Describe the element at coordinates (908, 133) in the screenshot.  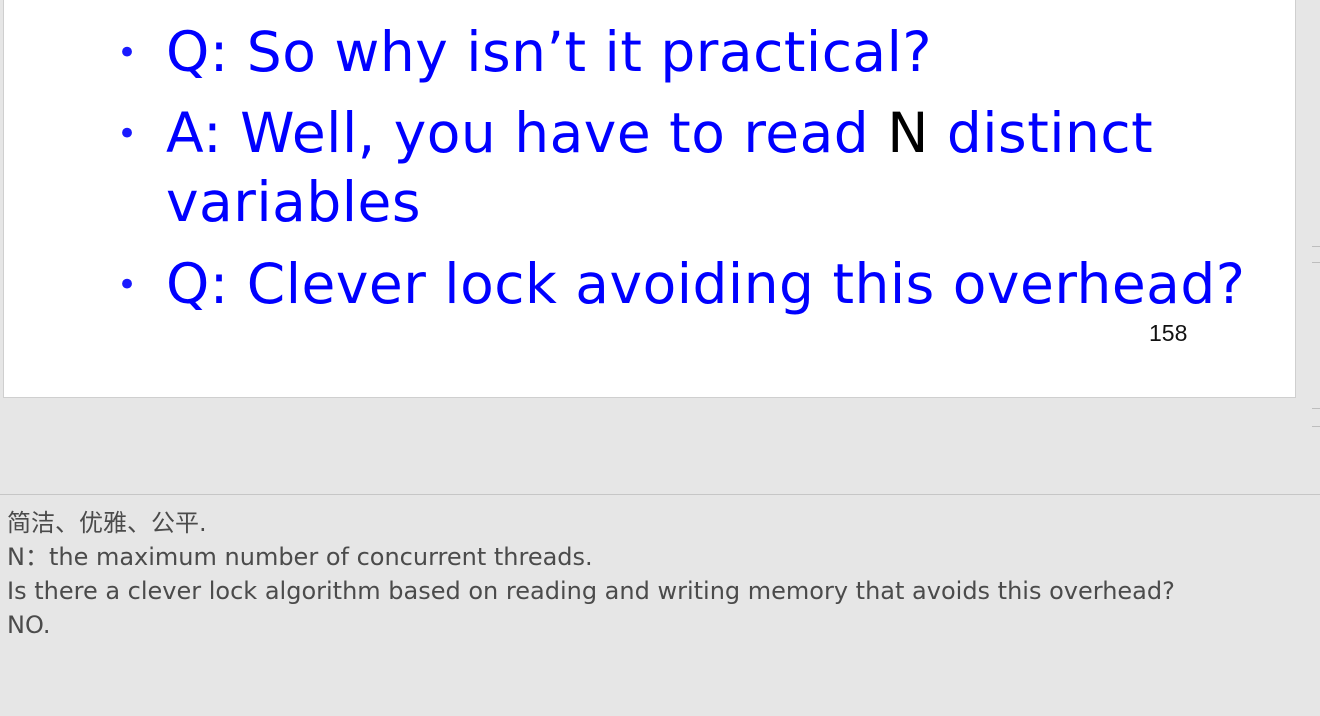
I see `variable-n: N` at that location.